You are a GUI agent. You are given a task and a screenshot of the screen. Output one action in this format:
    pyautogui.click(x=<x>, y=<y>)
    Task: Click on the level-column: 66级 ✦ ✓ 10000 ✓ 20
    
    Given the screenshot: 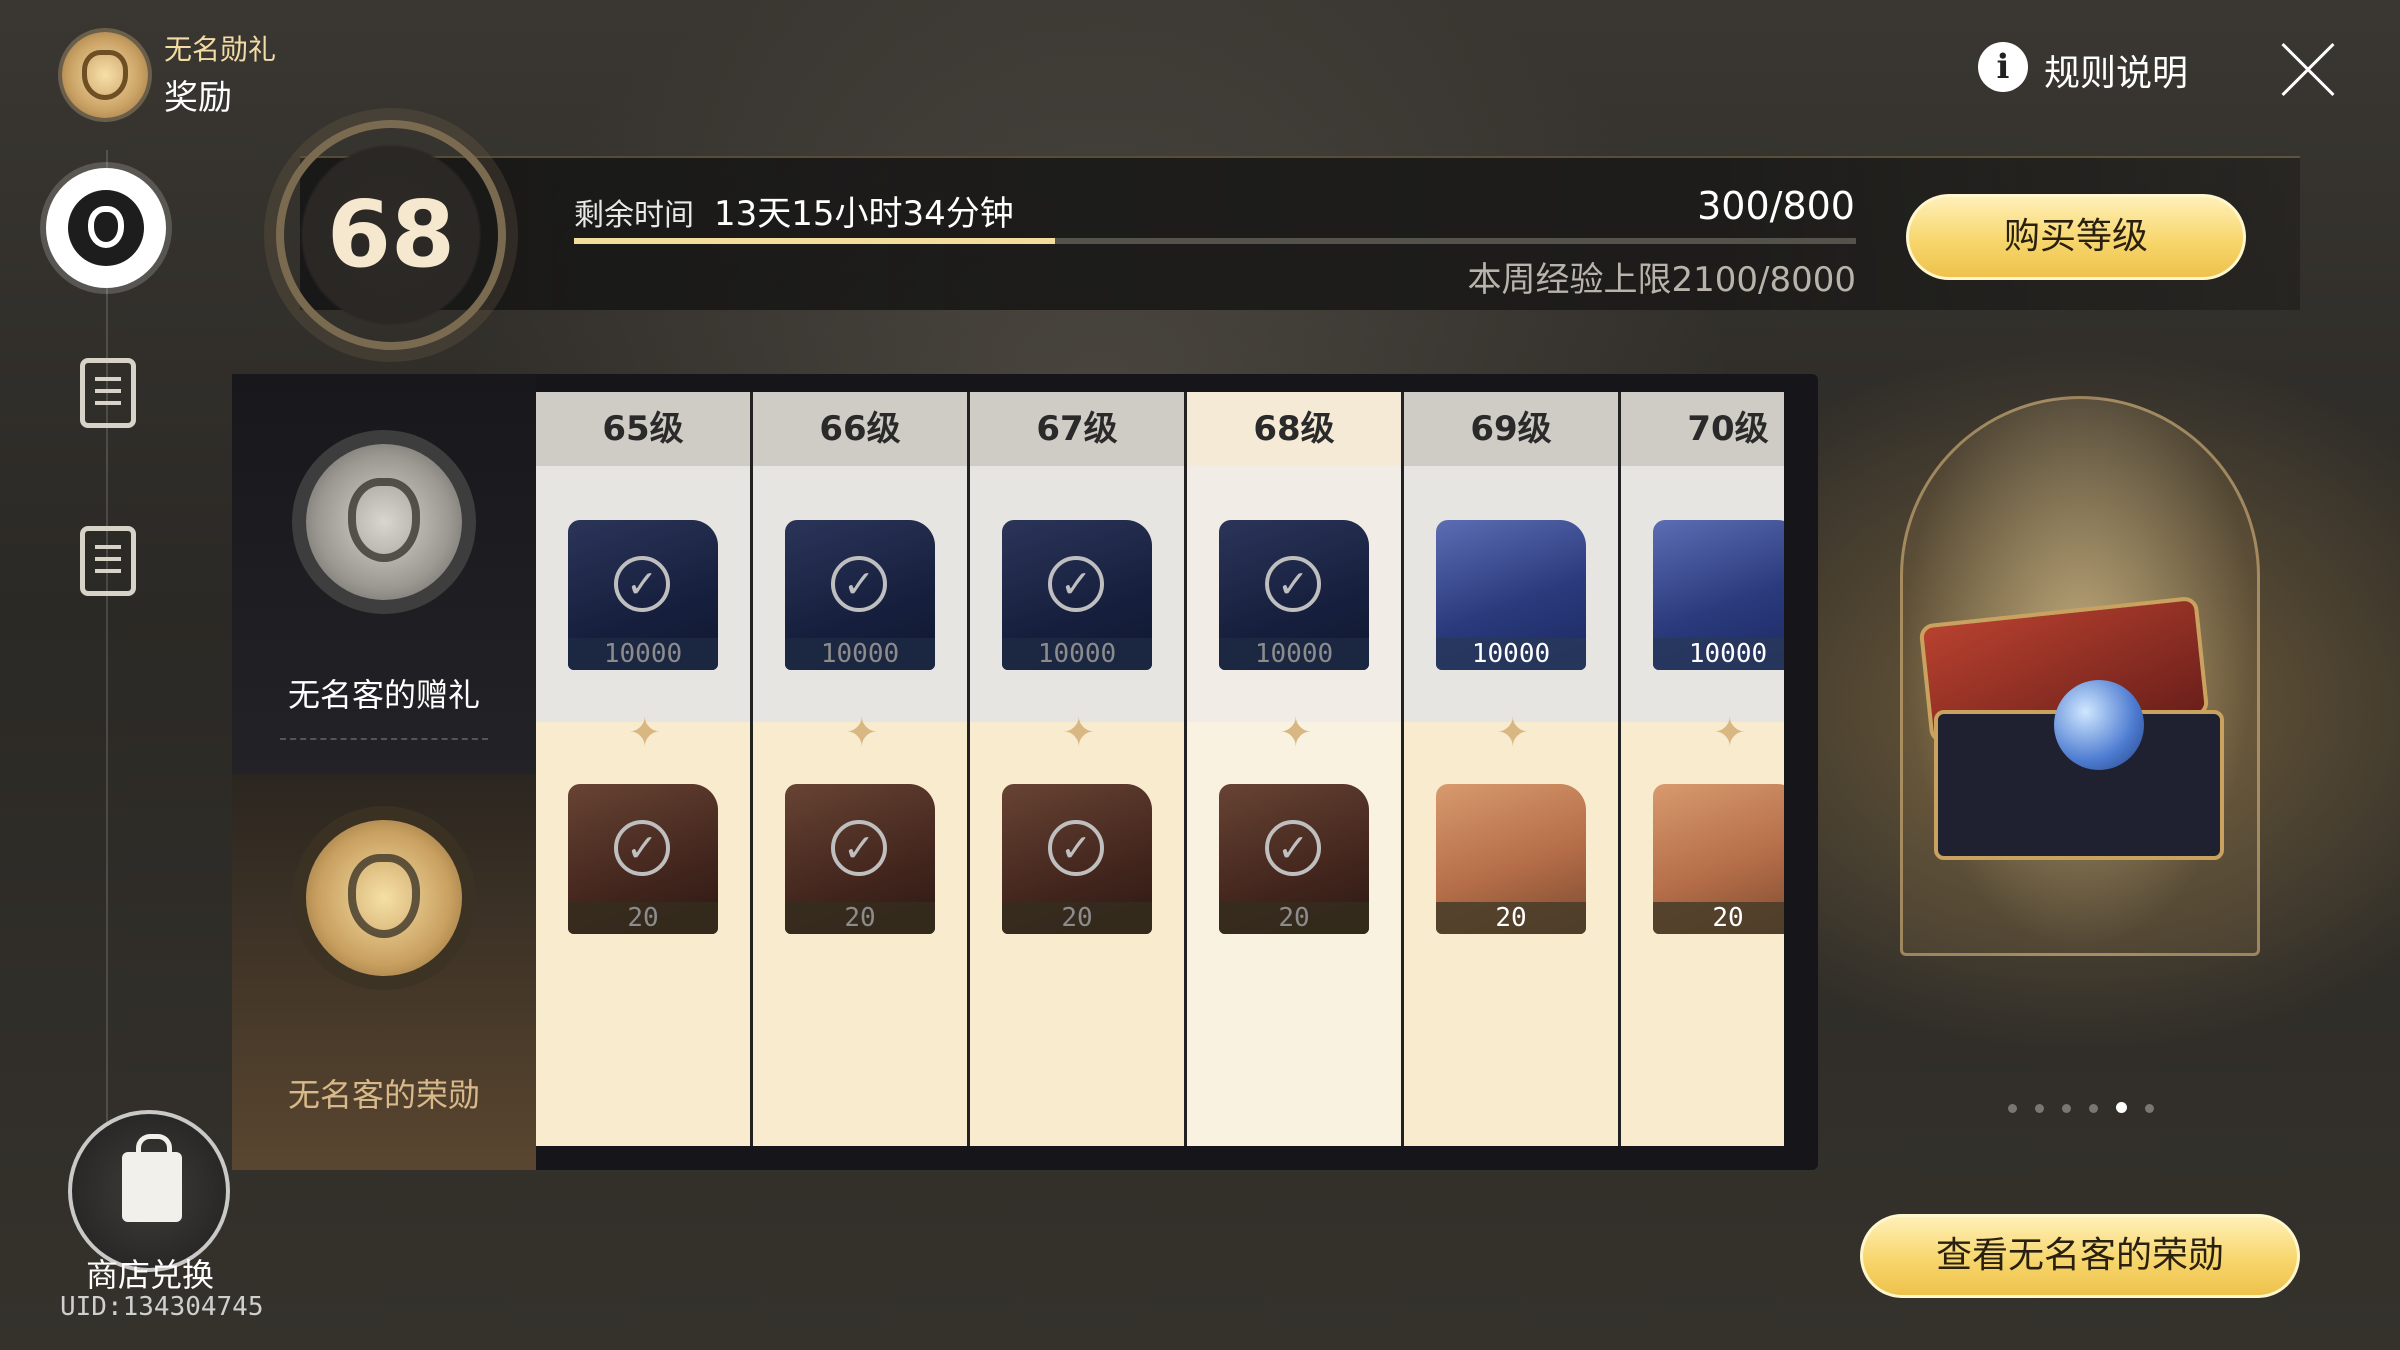 What is the action you would take?
    pyautogui.click(x=860, y=769)
    